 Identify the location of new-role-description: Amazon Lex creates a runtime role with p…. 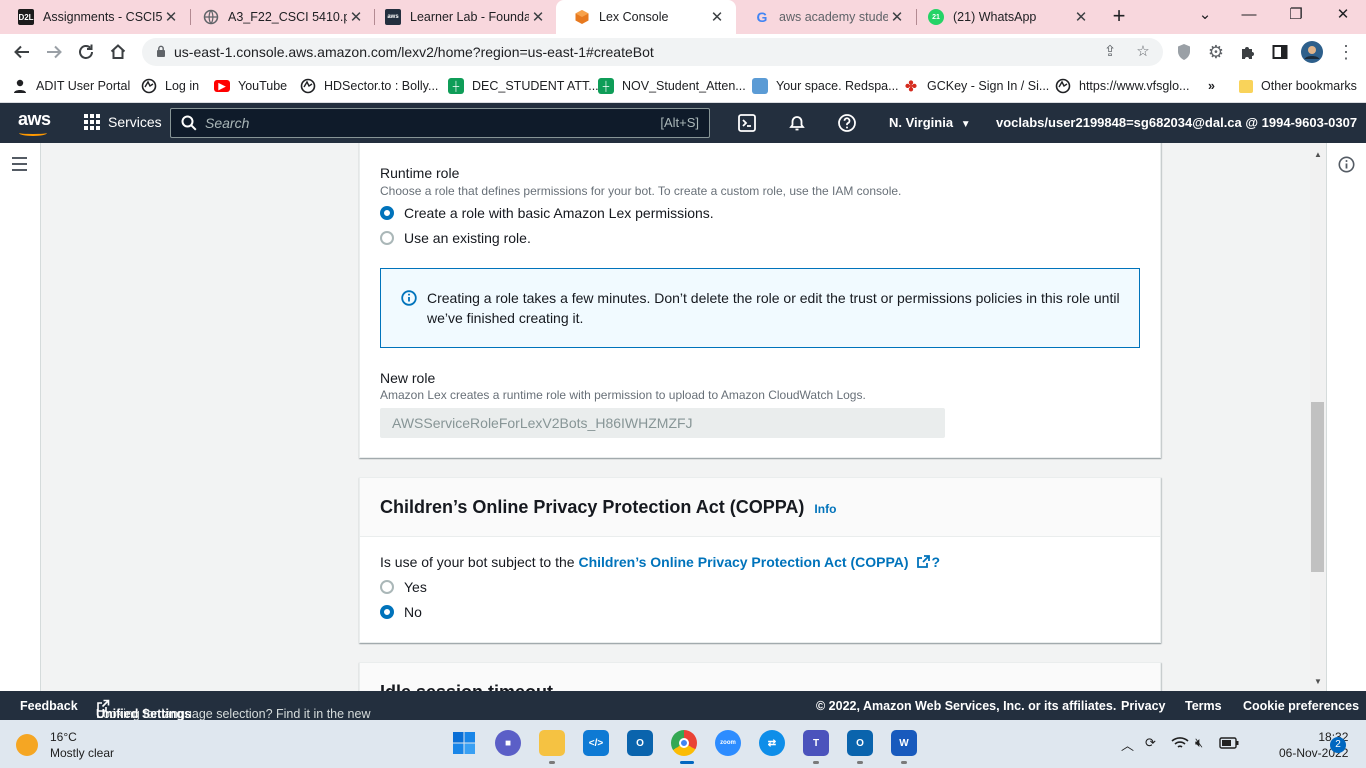
(623, 395).